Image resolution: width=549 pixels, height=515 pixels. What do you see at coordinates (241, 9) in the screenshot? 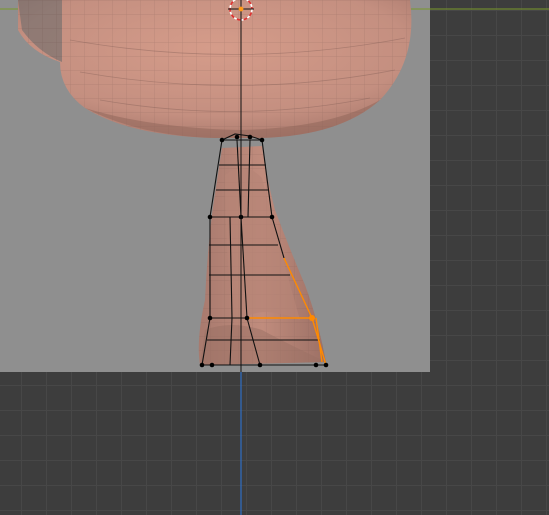
I see `origin-point-icon` at bounding box center [241, 9].